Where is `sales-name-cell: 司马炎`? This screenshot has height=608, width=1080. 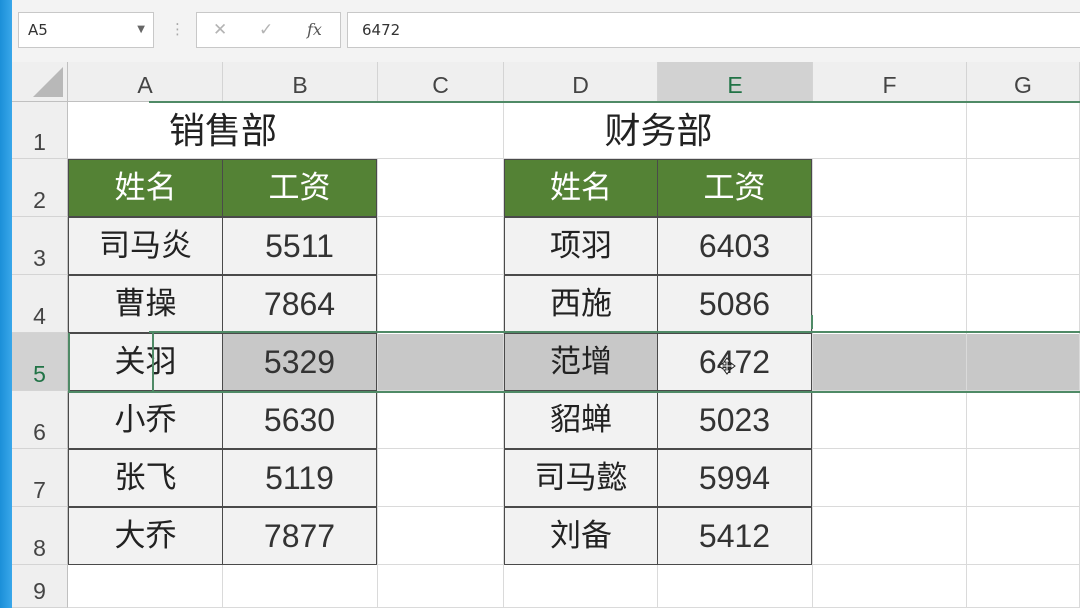 sales-name-cell: 司马炎 is located at coordinates (145, 246).